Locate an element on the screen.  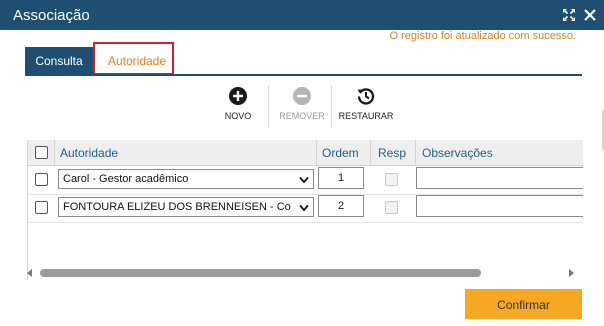
scrollbar-thumb is located at coordinates (260, 273).